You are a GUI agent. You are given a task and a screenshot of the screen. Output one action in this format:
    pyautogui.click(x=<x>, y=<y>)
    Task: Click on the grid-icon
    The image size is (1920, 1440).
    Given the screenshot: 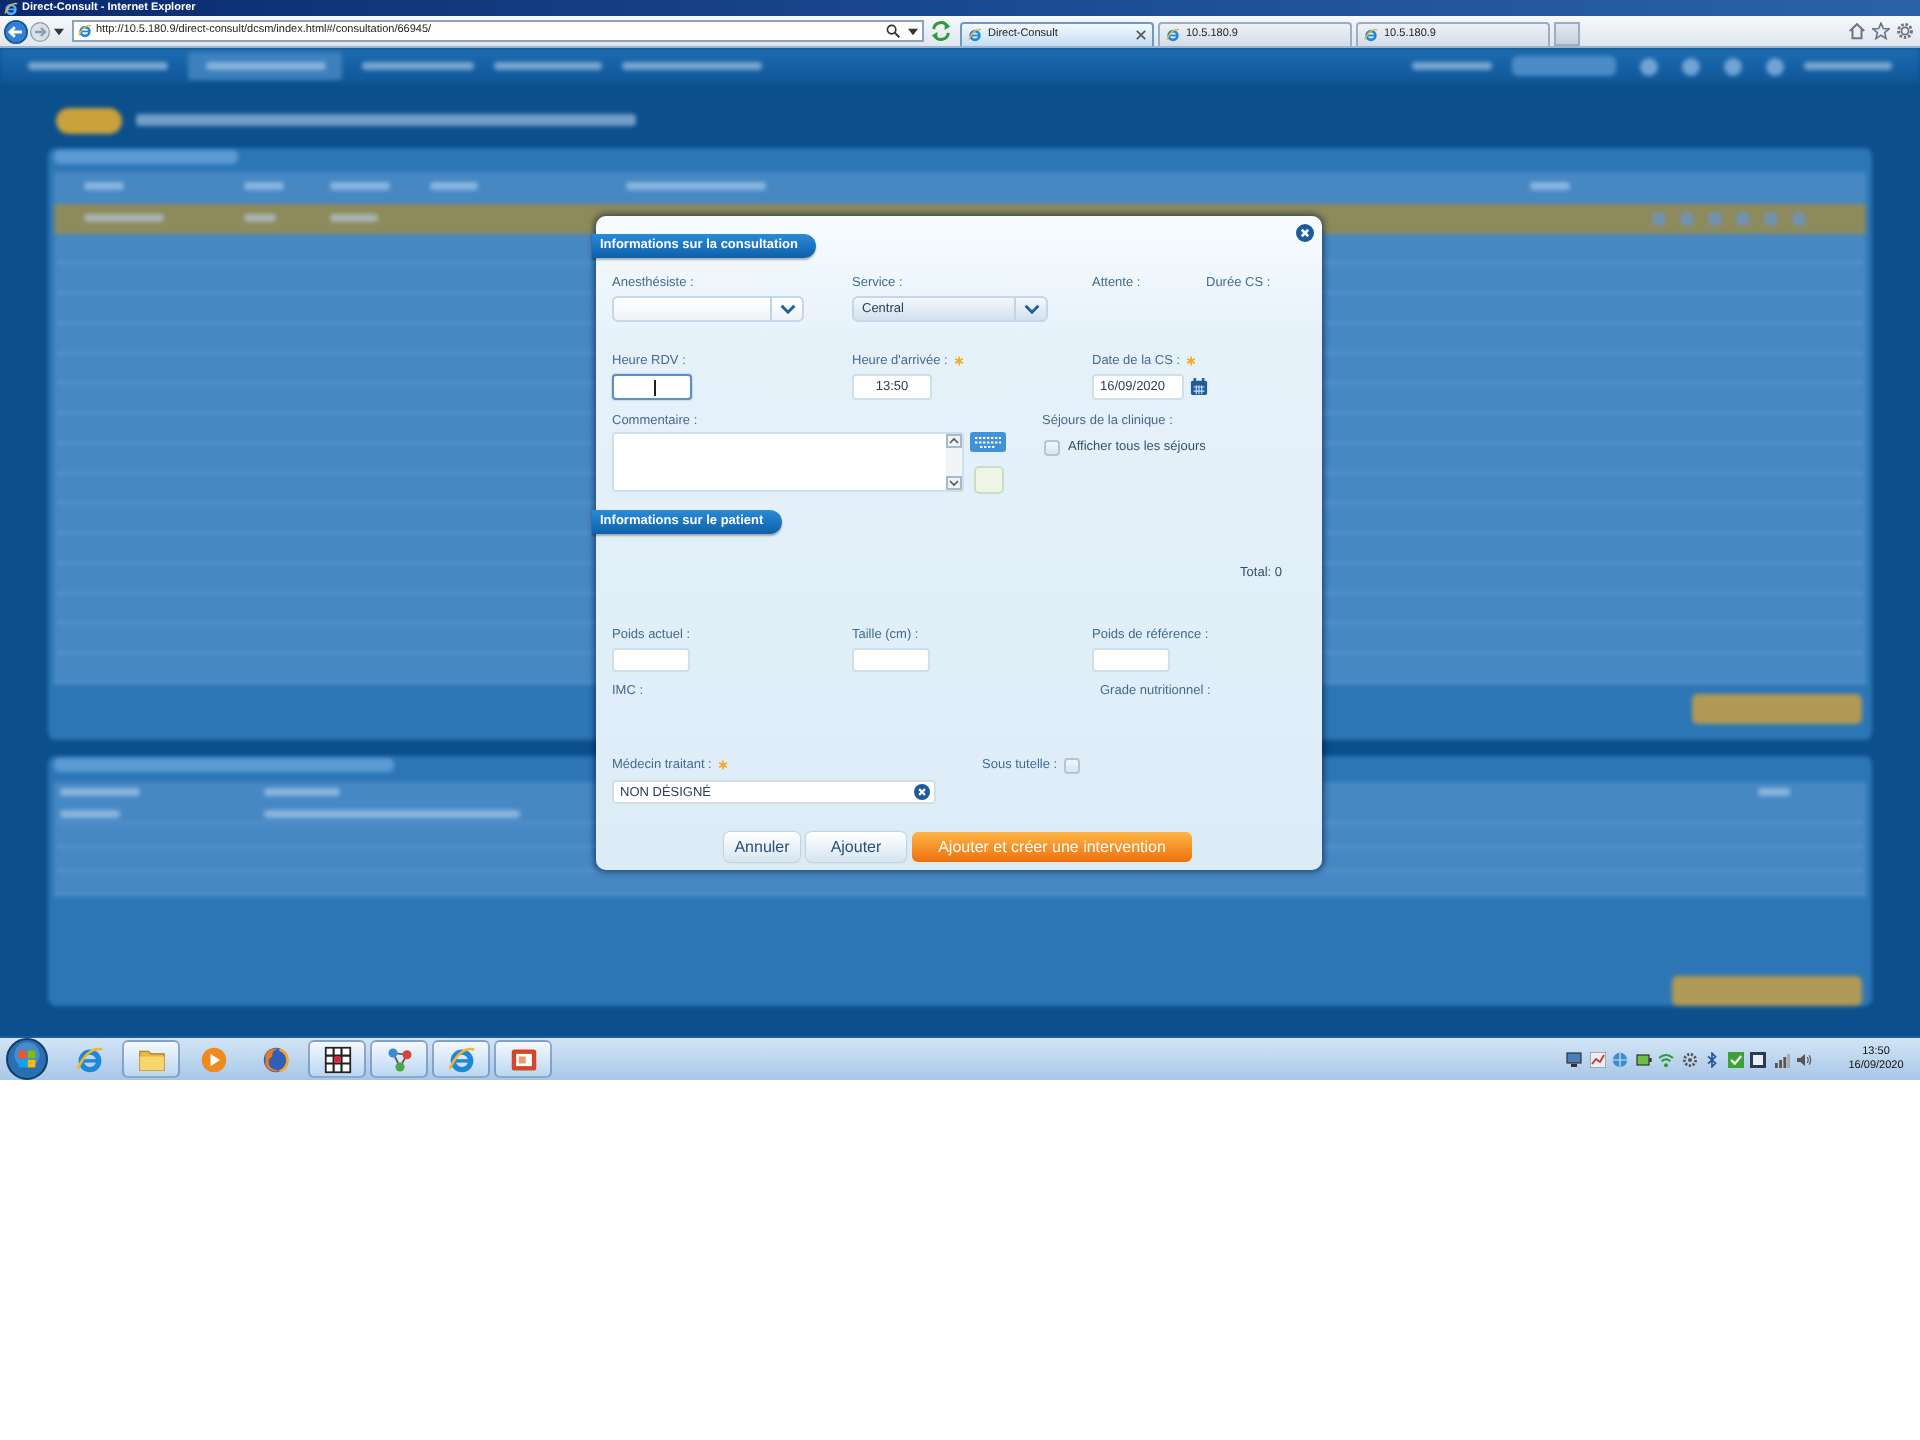 What is the action you would take?
    pyautogui.click(x=337, y=1059)
    